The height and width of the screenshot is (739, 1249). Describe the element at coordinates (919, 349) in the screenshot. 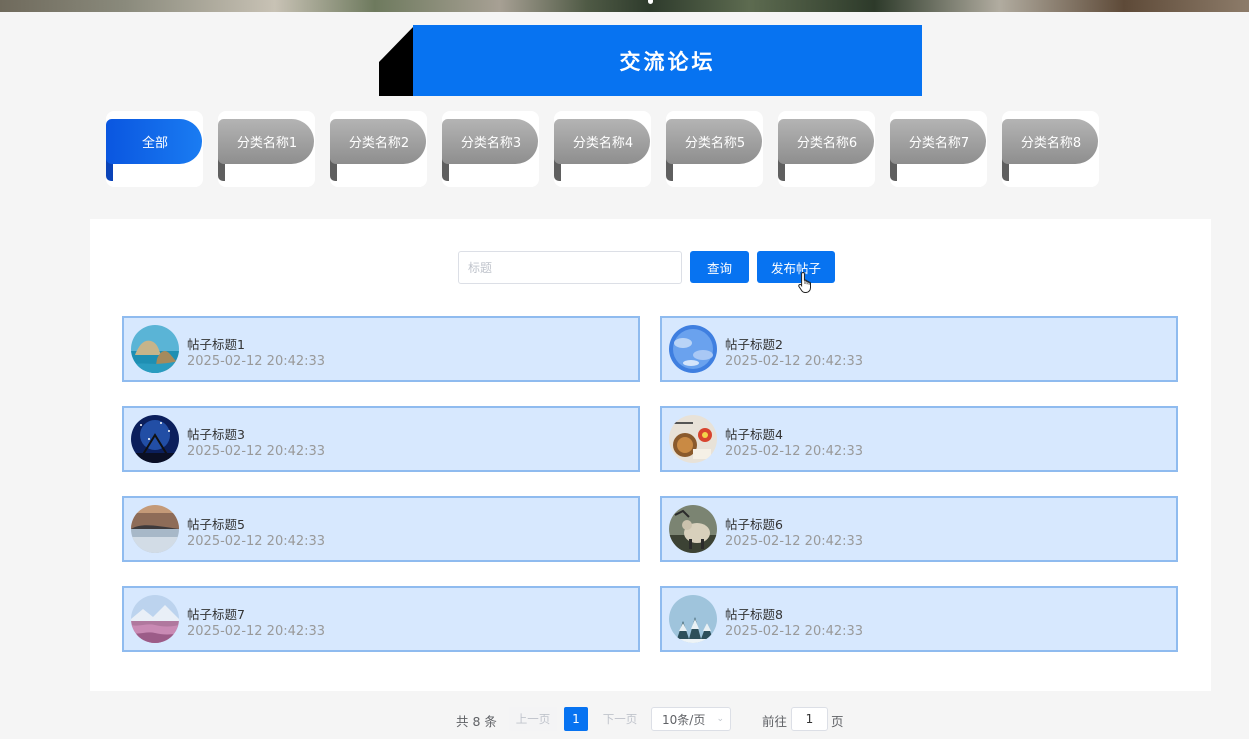

I see `post-item: 帖子标题2 2025-02-12 20:42:33` at that location.